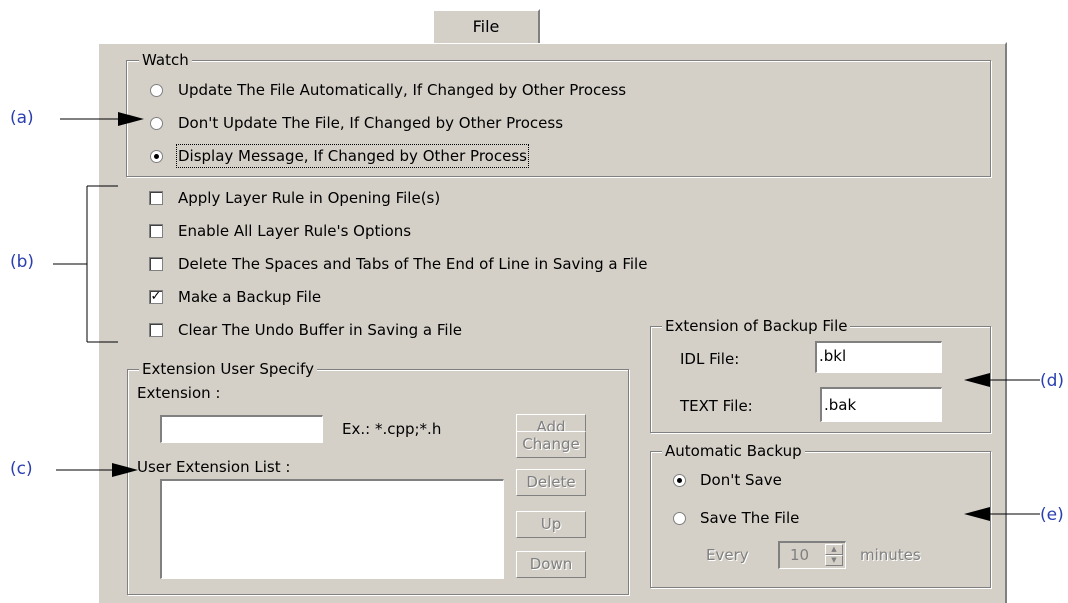 This screenshot has height=603, width=1068. Describe the element at coordinates (156, 297) in the screenshot. I see `make-backup-checkbox: ✓` at that location.